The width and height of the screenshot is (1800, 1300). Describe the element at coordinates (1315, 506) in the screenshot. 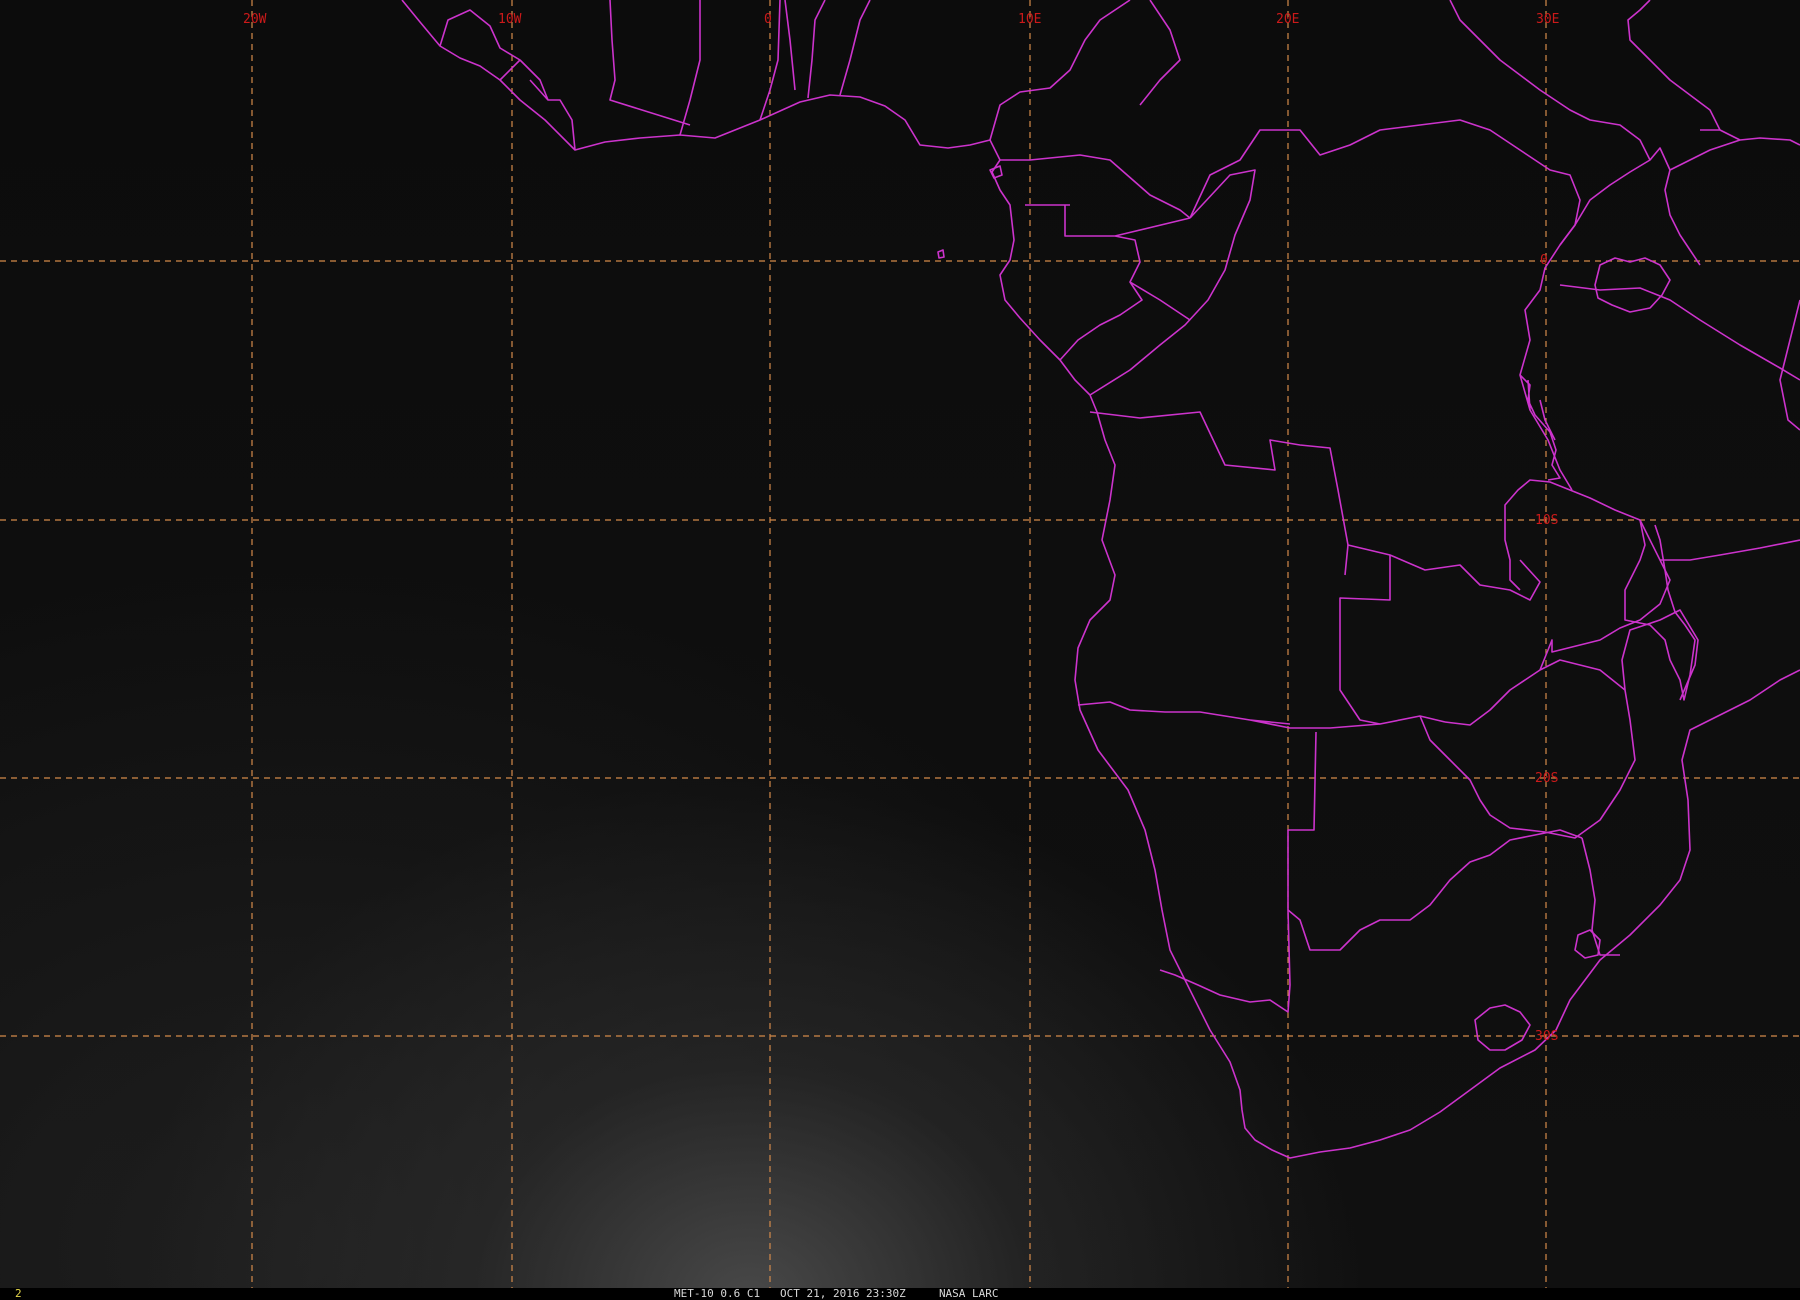

I see `border-angola-drc` at that location.